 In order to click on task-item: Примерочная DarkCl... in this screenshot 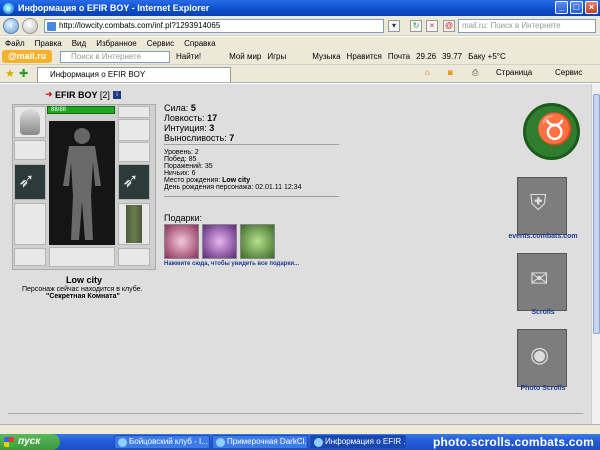, I will do `click(260, 442)`.